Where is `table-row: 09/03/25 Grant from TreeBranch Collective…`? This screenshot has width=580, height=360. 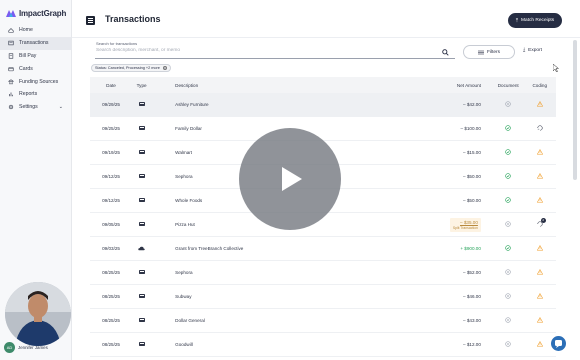 table-row: 09/03/25 Grant from TreeBranch Collective… is located at coordinates (323, 249).